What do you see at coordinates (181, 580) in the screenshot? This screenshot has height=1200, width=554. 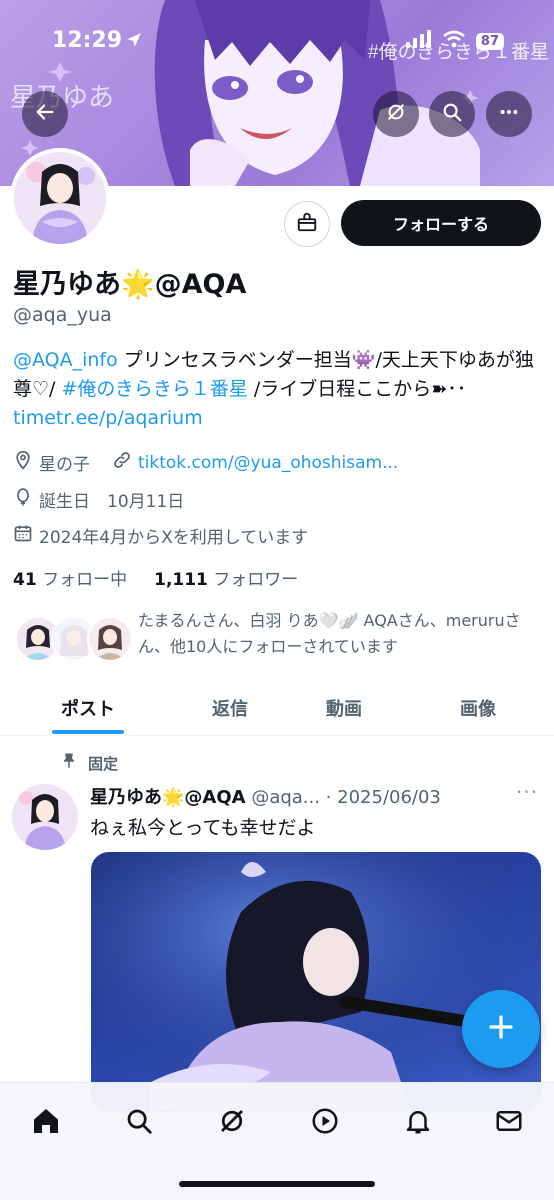 I see `followers-count: 1,111` at bounding box center [181, 580].